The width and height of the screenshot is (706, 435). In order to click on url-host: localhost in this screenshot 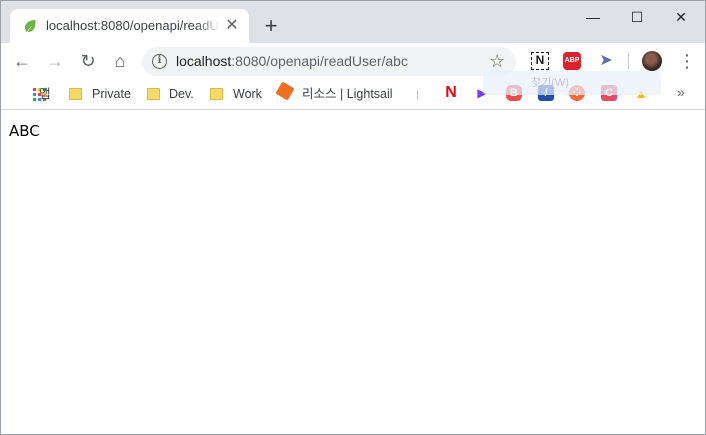, I will do `click(204, 61)`.